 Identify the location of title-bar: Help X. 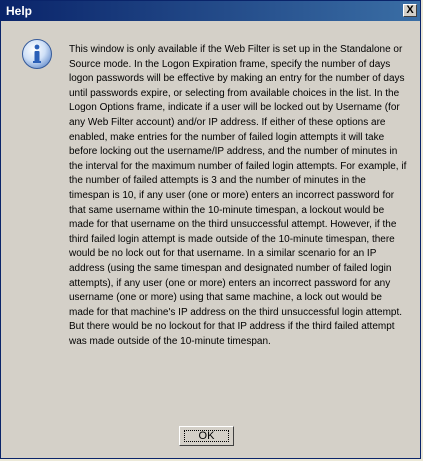
(210, 11).